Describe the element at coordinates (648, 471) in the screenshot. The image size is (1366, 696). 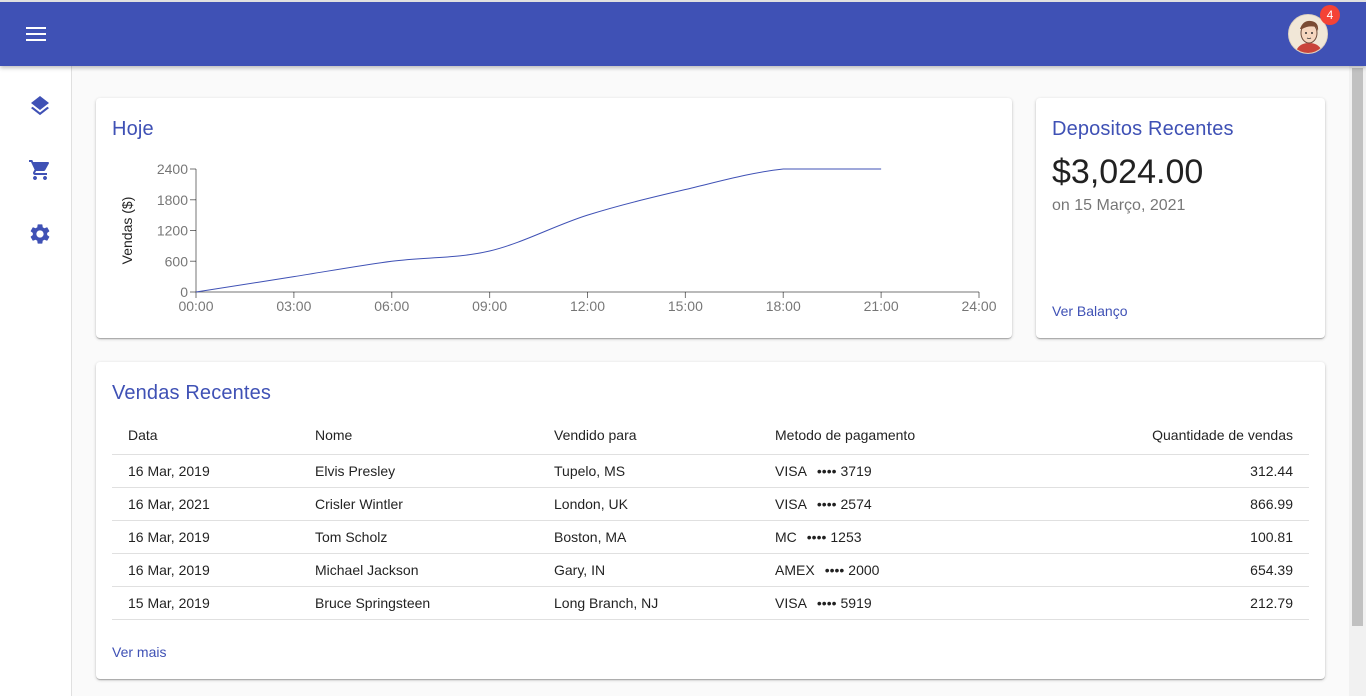
I see `cell-ship-to: Tupelo, MS` at that location.